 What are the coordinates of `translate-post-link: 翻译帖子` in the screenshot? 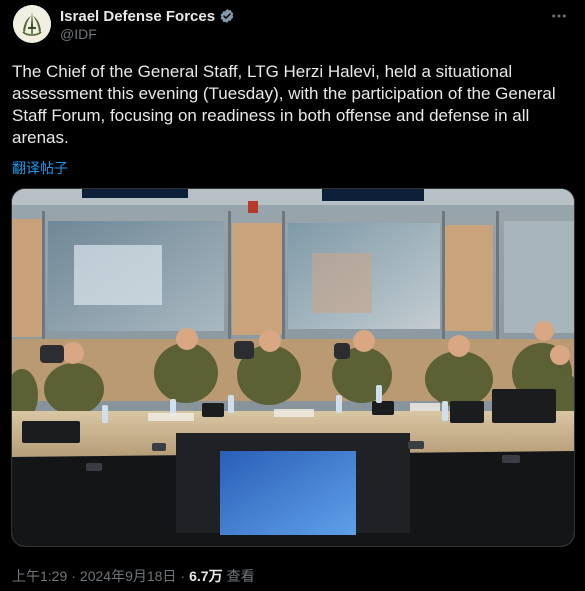 It's located at (40, 168).